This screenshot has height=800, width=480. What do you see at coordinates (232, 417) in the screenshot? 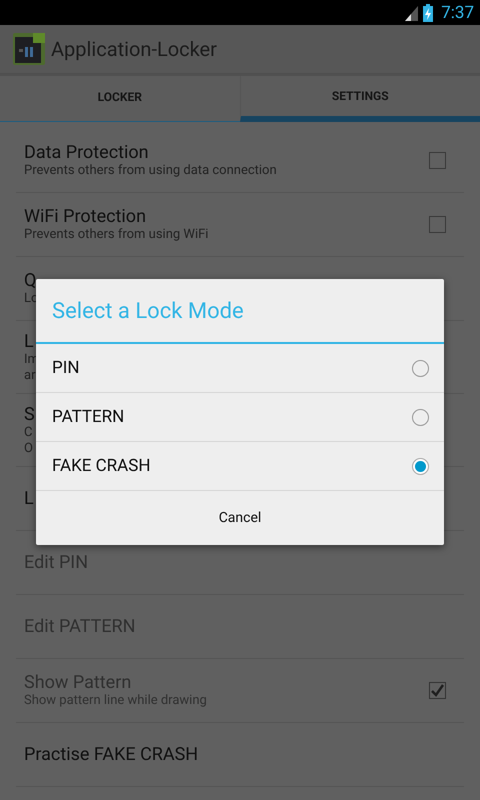
I see `option-label: PATTERN` at bounding box center [232, 417].